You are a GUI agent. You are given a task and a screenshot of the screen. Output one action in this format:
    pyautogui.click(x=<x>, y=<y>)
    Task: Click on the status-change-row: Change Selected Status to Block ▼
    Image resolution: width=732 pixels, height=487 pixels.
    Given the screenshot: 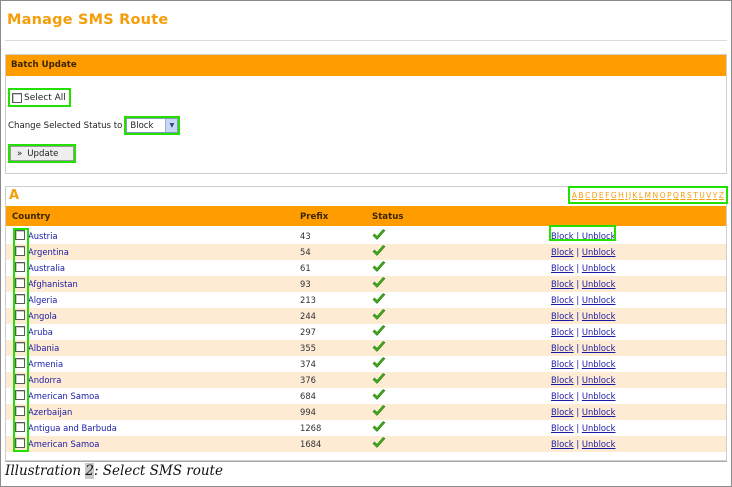 What is the action you would take?
    pyautogui.click(x=94, y=125)
    